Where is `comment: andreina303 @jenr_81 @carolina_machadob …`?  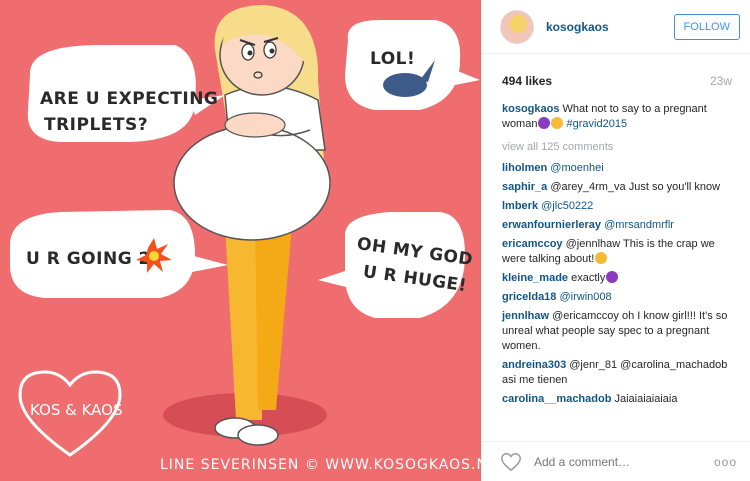 comment: andreina303 @jenr_81 @carolina_machadob … is located at coordinates (617, 373).